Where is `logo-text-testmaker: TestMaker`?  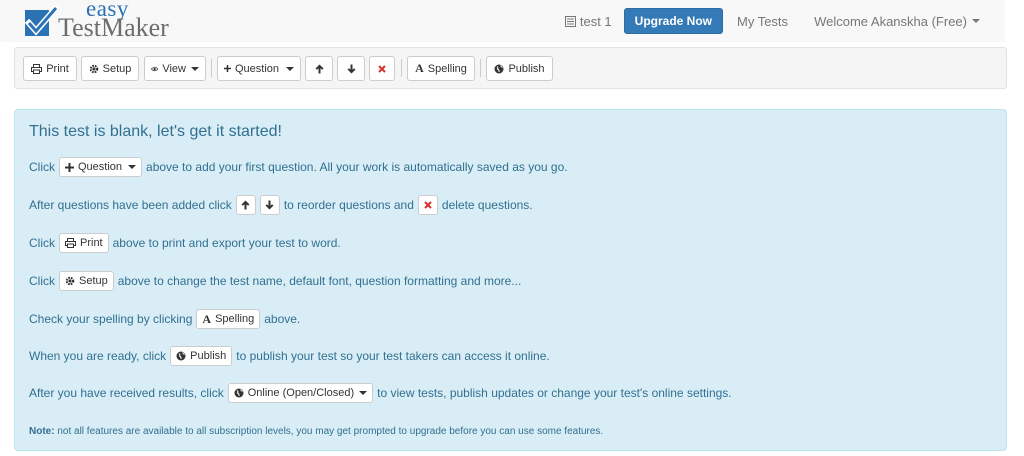
logo-text-testmaker: TestMaker is located at coordinates (113, 27).